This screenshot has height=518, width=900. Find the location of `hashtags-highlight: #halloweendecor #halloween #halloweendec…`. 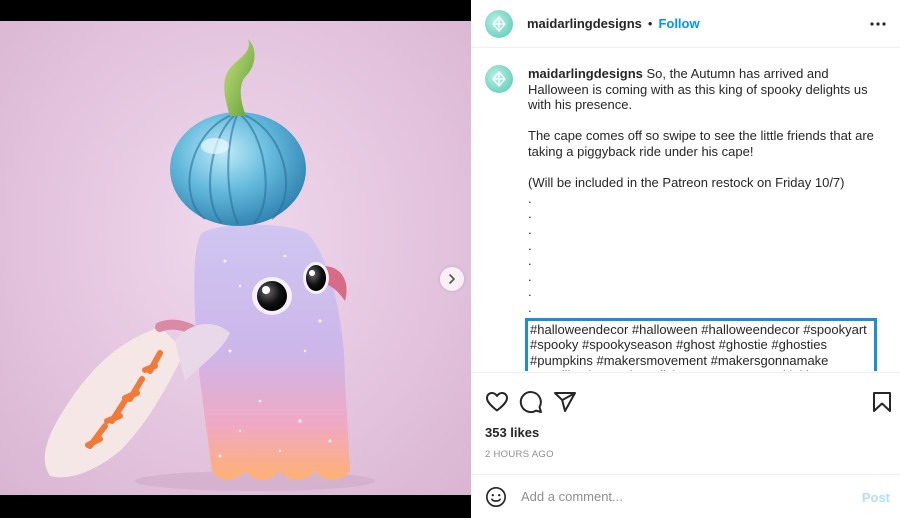

hashtags-highlight: #halloweendecor #halloween #halloweendec… is located at coordinates (701, 344).